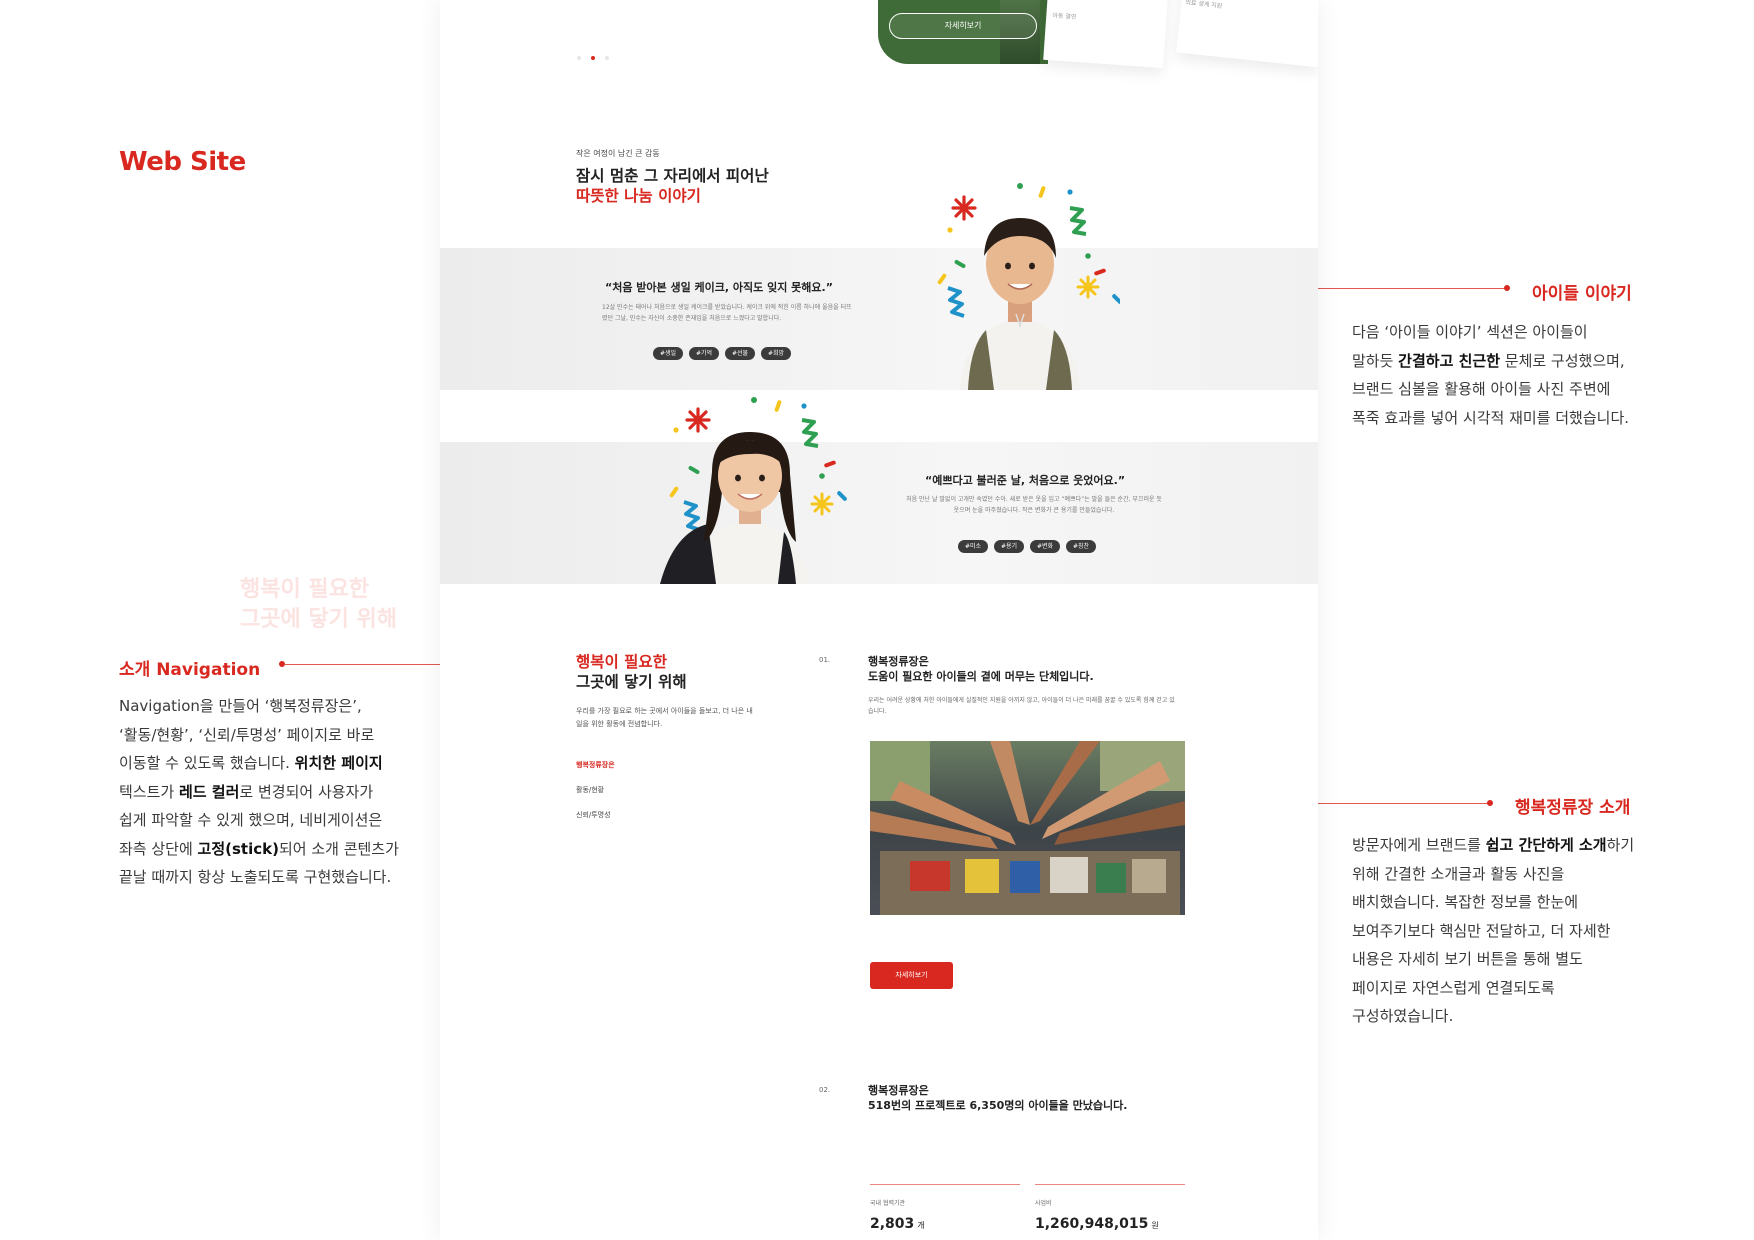  What do you see at coordinates (1009, 546) in the screenshot?
I see `story-tag: #용기` at bounding box center [1009, 546].